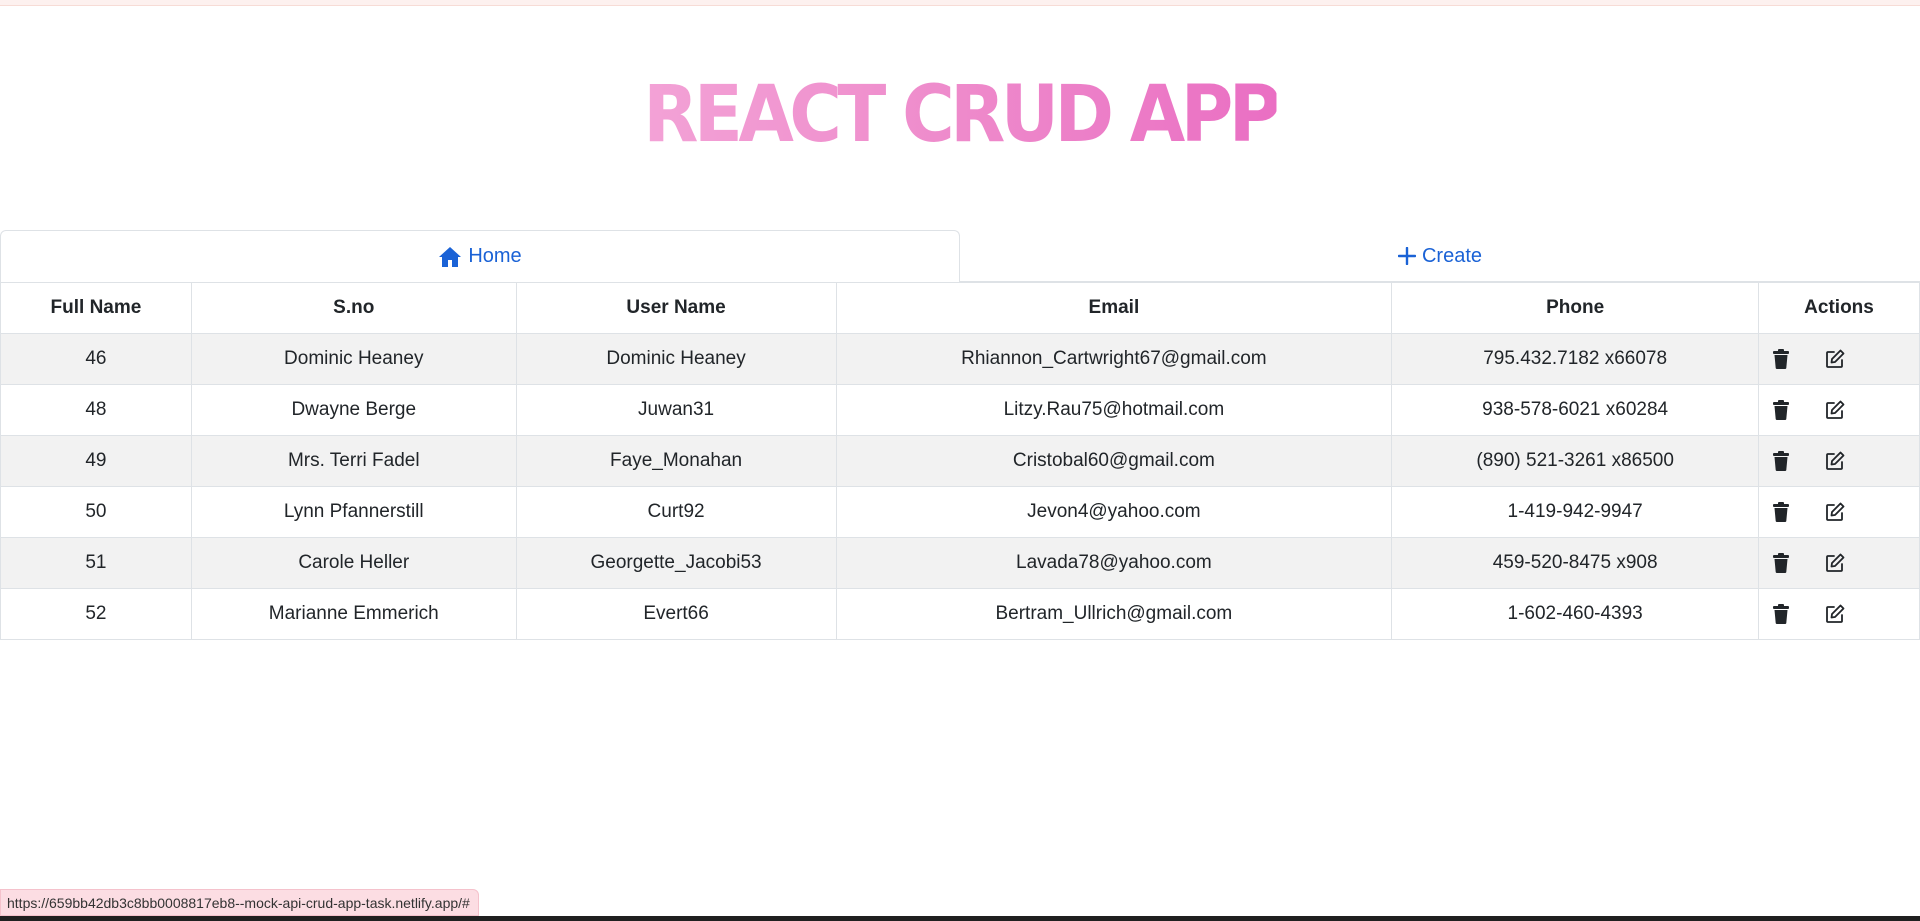 Image resolution: width=1920 pixels, height=921 pixels. I want to click on cell-id: 51, so click(96, 563).